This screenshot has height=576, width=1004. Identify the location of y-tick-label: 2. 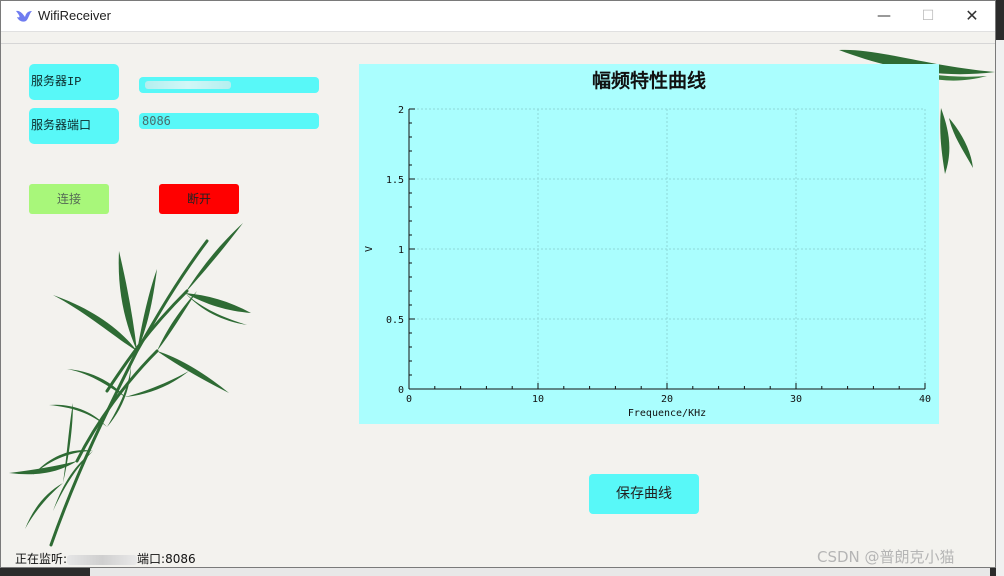
(401, 110).